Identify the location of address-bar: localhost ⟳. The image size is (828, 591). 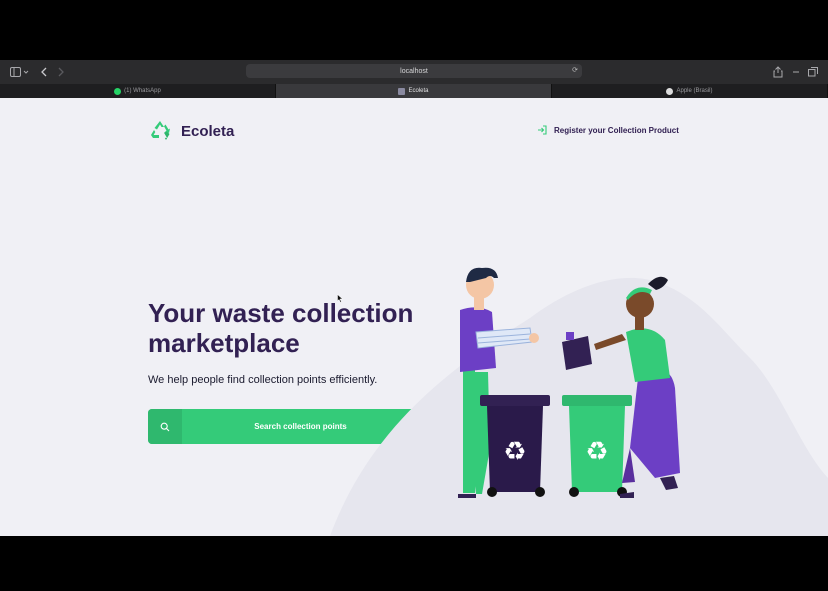
(414, 71).